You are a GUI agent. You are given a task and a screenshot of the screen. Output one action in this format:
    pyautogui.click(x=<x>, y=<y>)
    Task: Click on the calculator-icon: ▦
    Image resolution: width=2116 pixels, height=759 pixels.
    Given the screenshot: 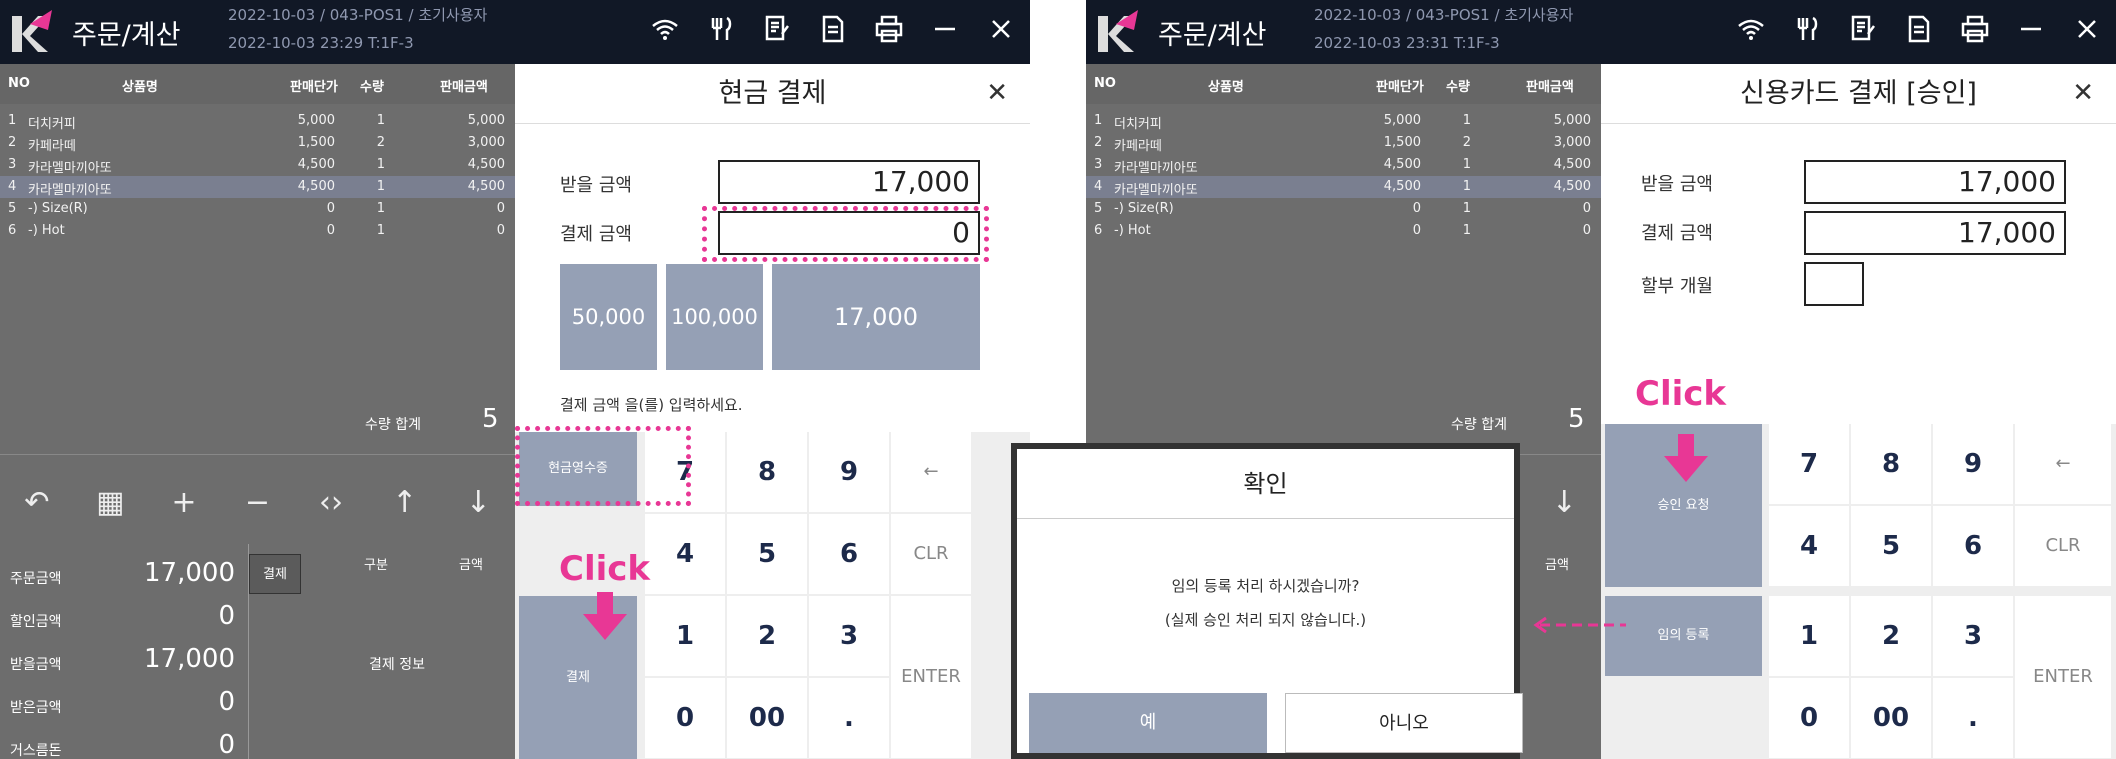 What is the action you would take?
    pyautogui.click(x=110, y=502)
    